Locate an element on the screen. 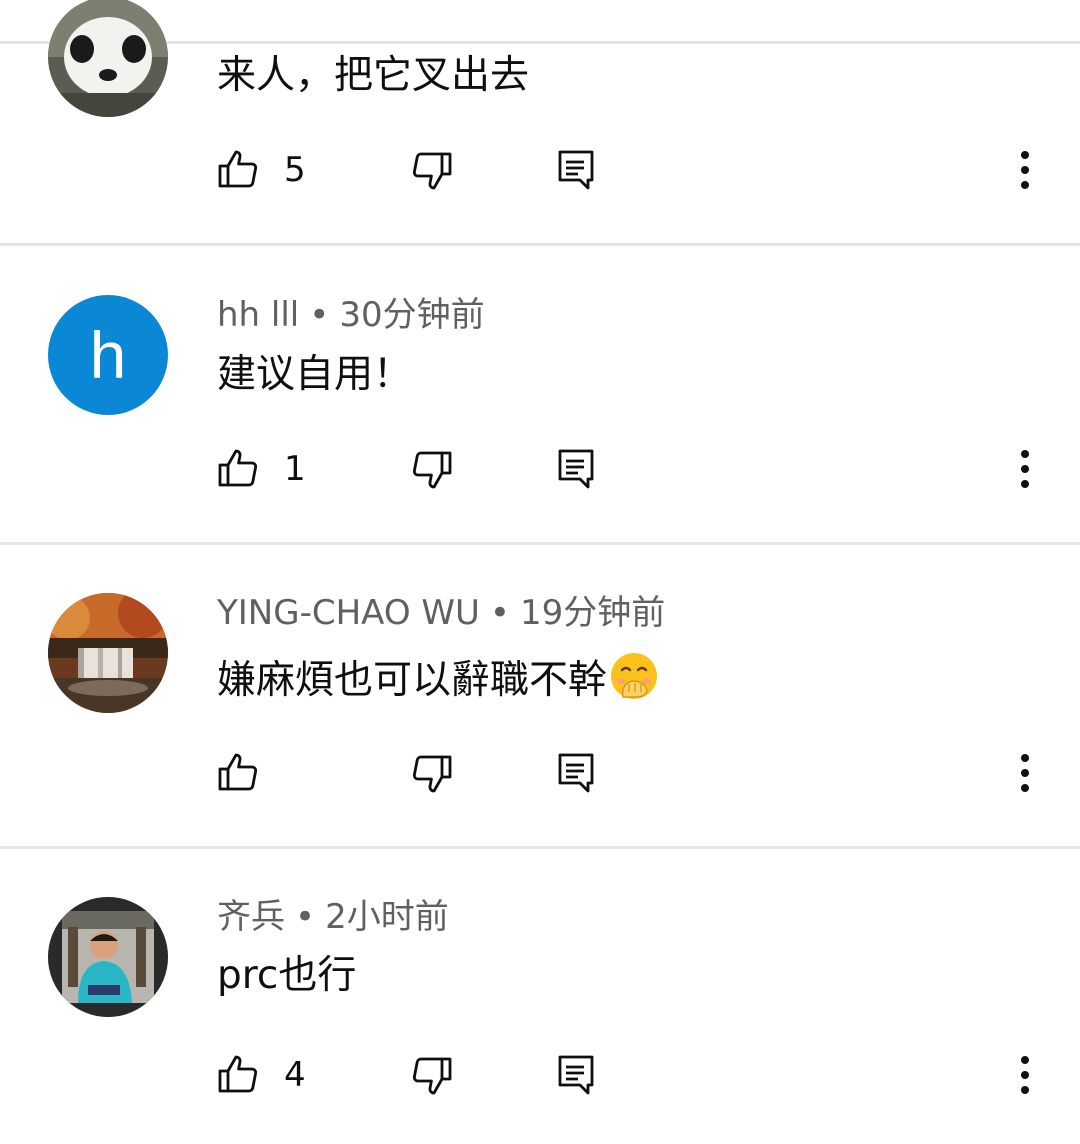 The width and height of the screenshot is (1080, 1144). like-button: 5 is located at coordinates (260, 170).